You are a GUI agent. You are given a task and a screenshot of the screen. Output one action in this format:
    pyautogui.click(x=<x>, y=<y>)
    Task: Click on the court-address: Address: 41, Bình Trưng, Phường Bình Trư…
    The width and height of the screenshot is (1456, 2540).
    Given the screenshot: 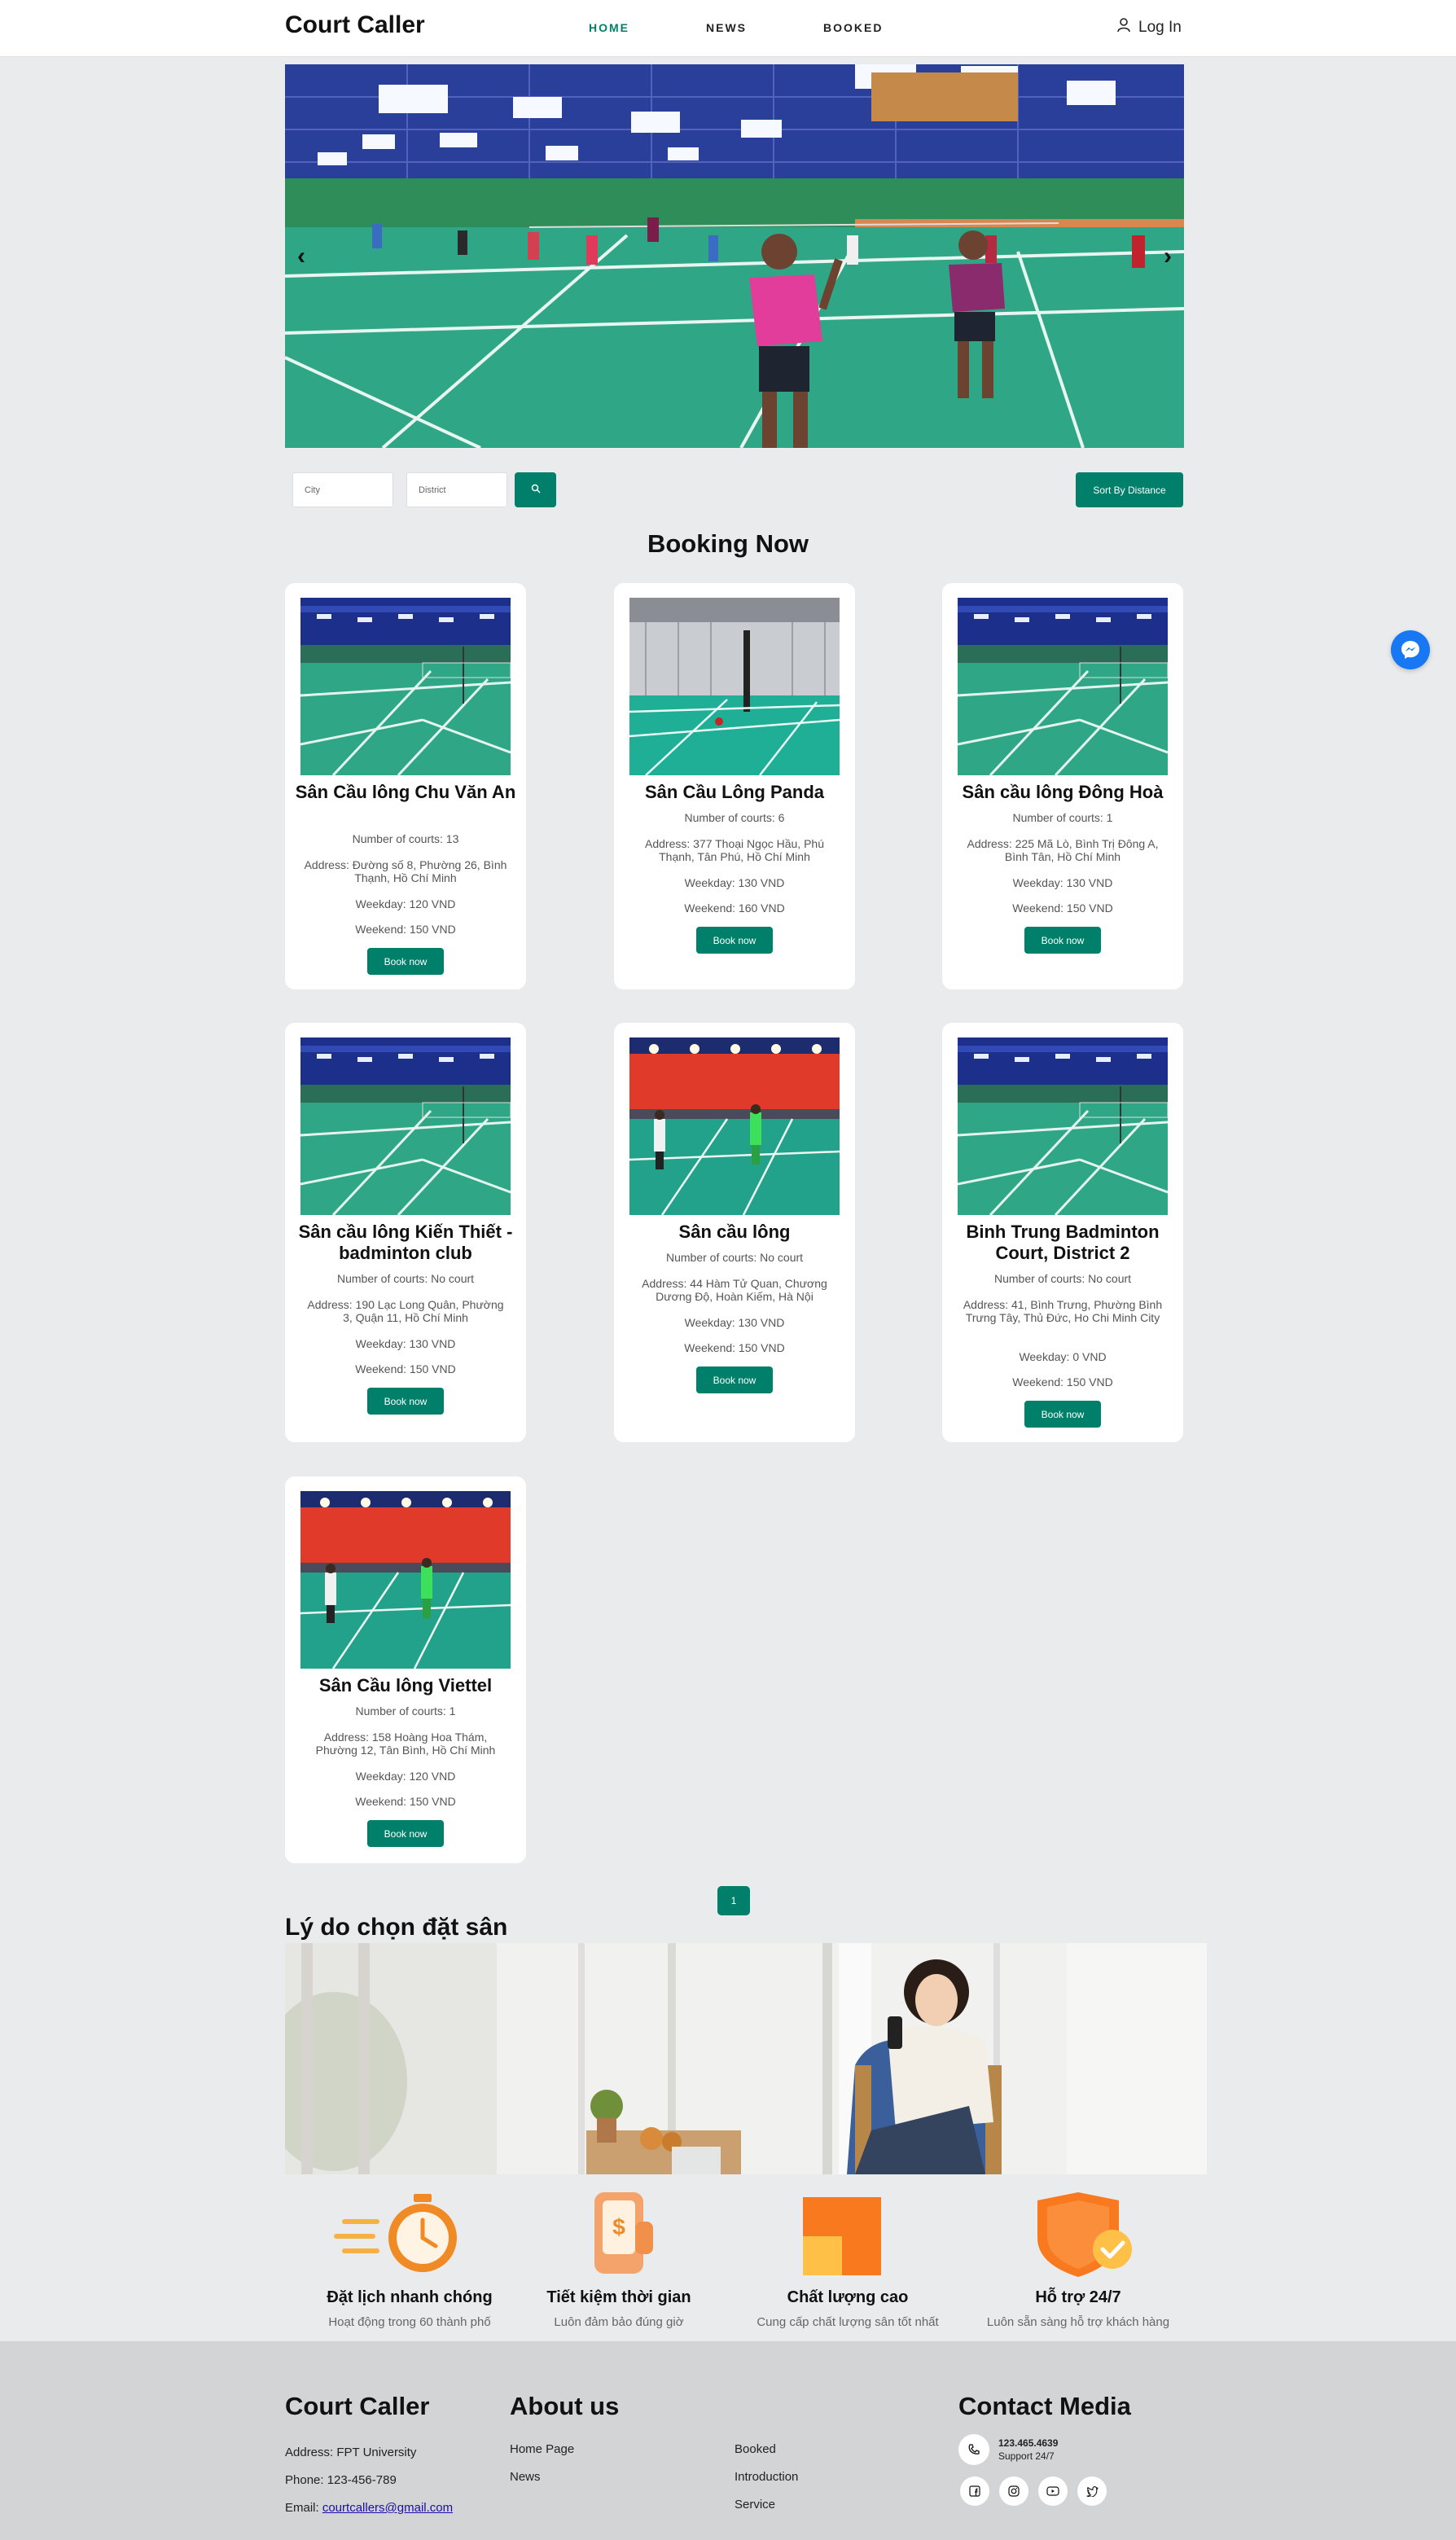 What is the action you would take?
    pyautogui.click(x=1063, y=1311)
    